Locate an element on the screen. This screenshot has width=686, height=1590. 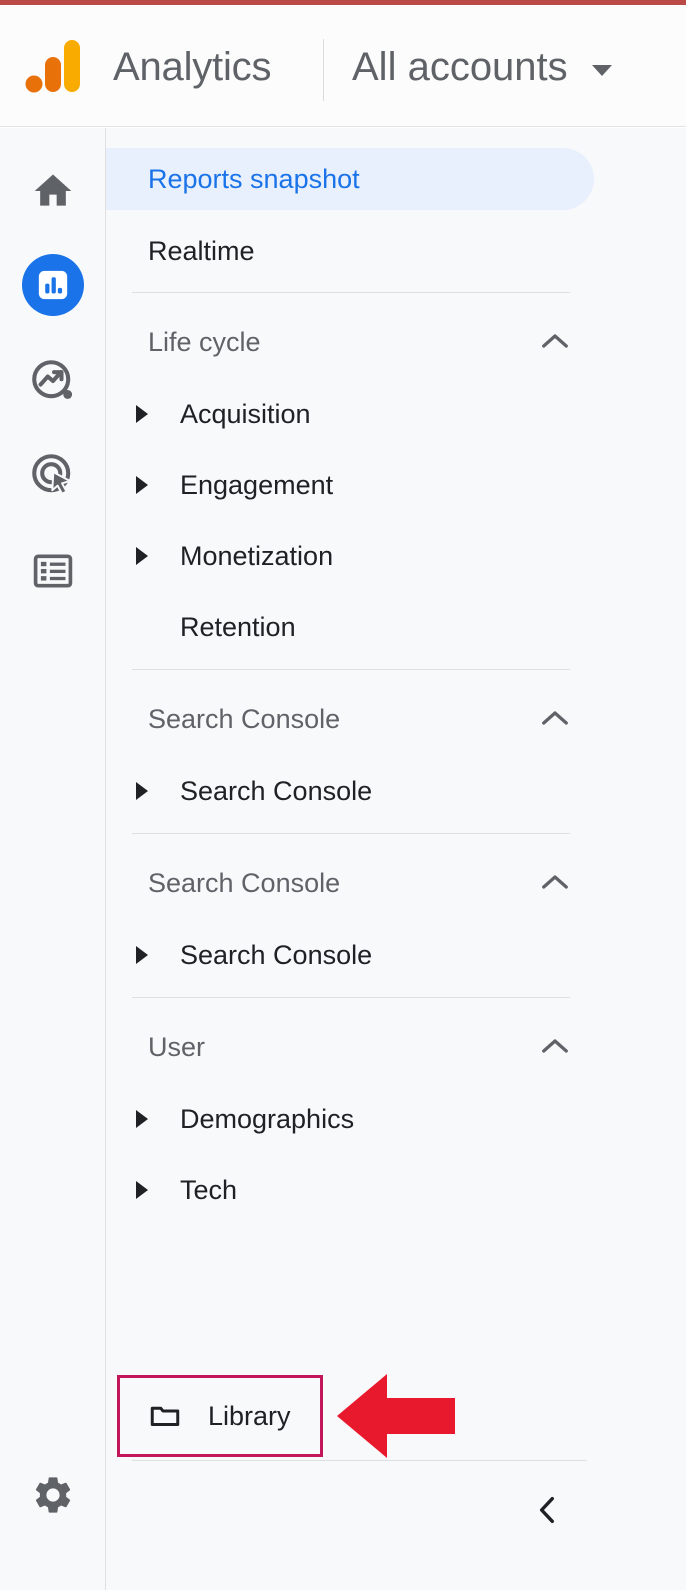
nav-item-label: Library is located at coordinates (249, 1415).